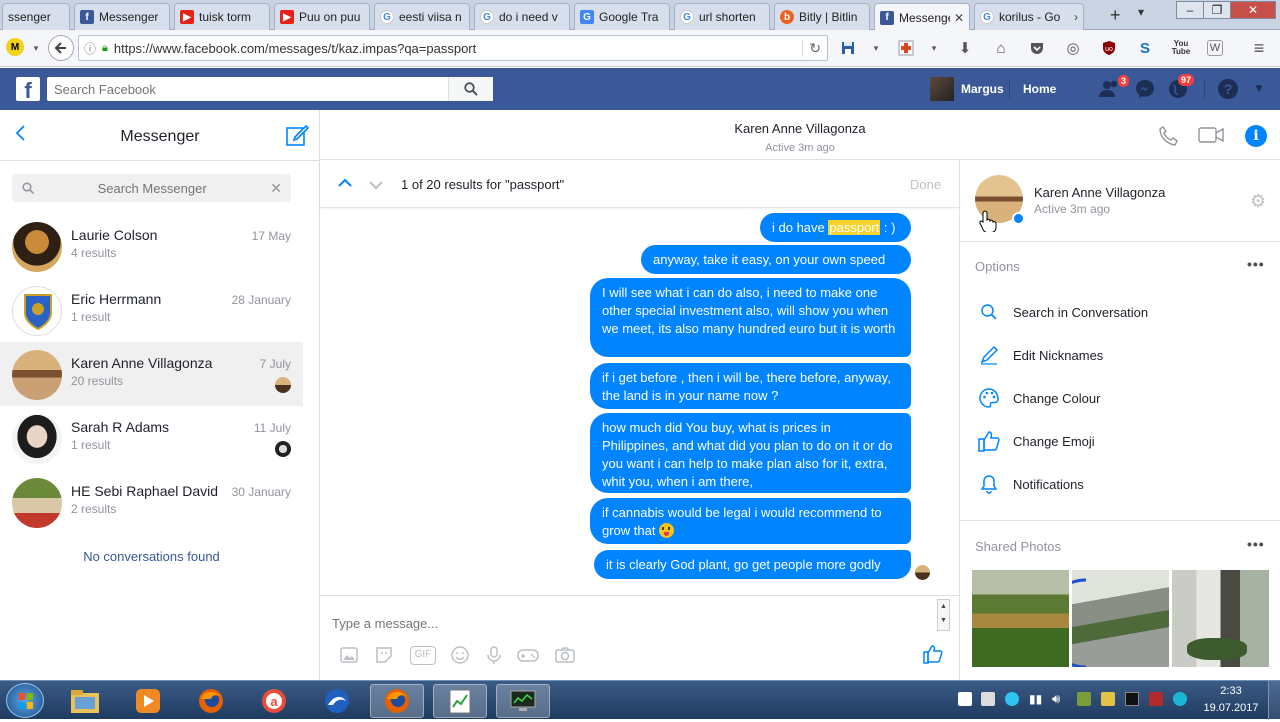  I want to click on messenger-search-input, so click(152, 188).